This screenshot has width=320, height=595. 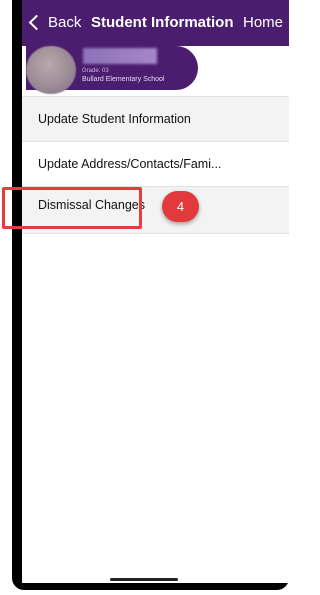 What do you see at coordinates (72, 208) in the screenshot?
I see `annotation-highlight-box` at bounding box center [72, 208].